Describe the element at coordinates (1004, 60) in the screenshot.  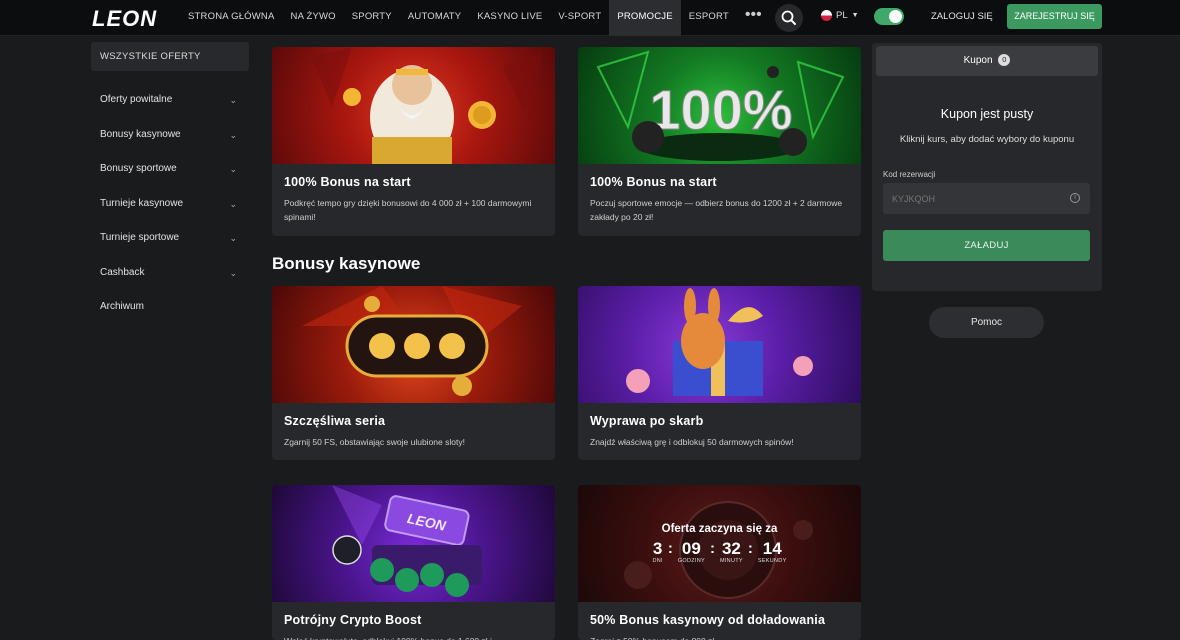
I see `coupon-count-badge: 0` at that location.